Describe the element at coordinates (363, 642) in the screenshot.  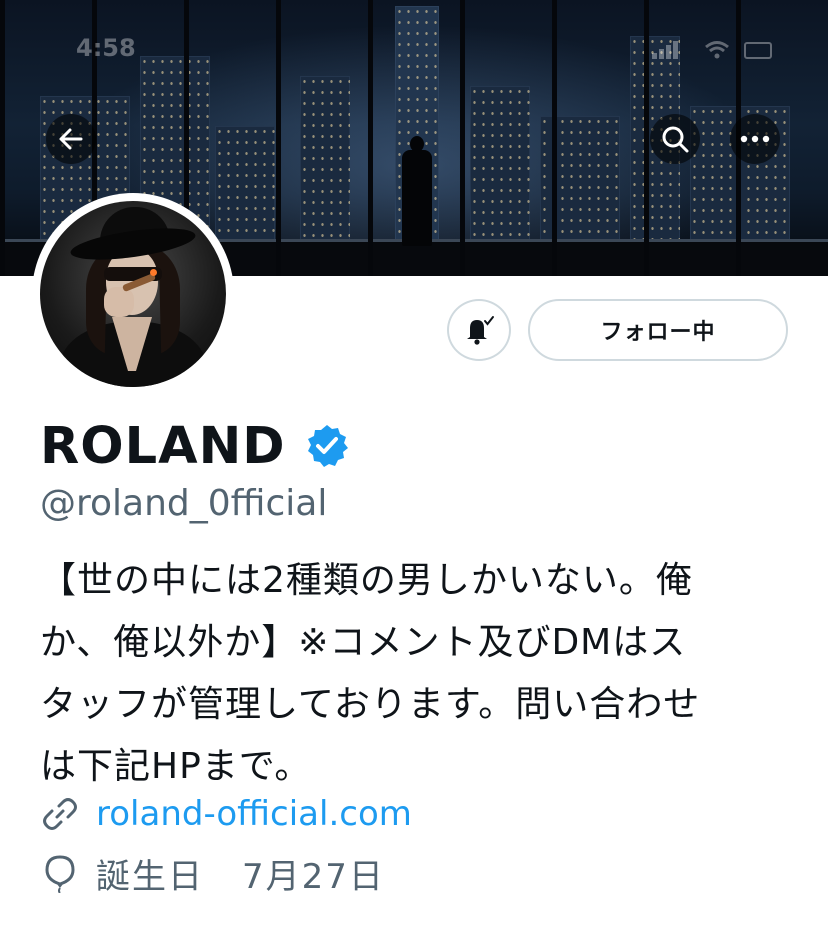
I see `bio-line: か、俺以外か】※コメント及びDMはス` at that location.